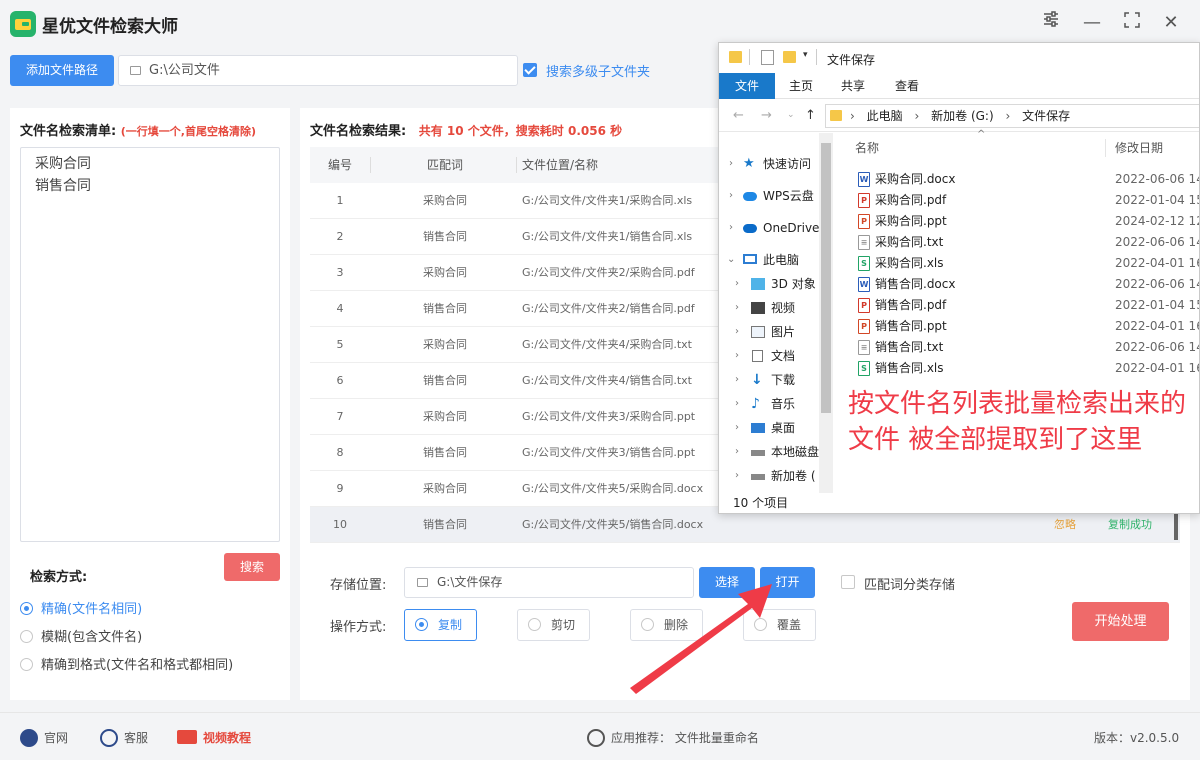 Image resolution: width=1200 pixels, height=760 pixels. Describe the element at coordinates (1018, 221) in the screenshot. I see `file-item: P 采购合同.ppt 2024-02-12 12` at that location.